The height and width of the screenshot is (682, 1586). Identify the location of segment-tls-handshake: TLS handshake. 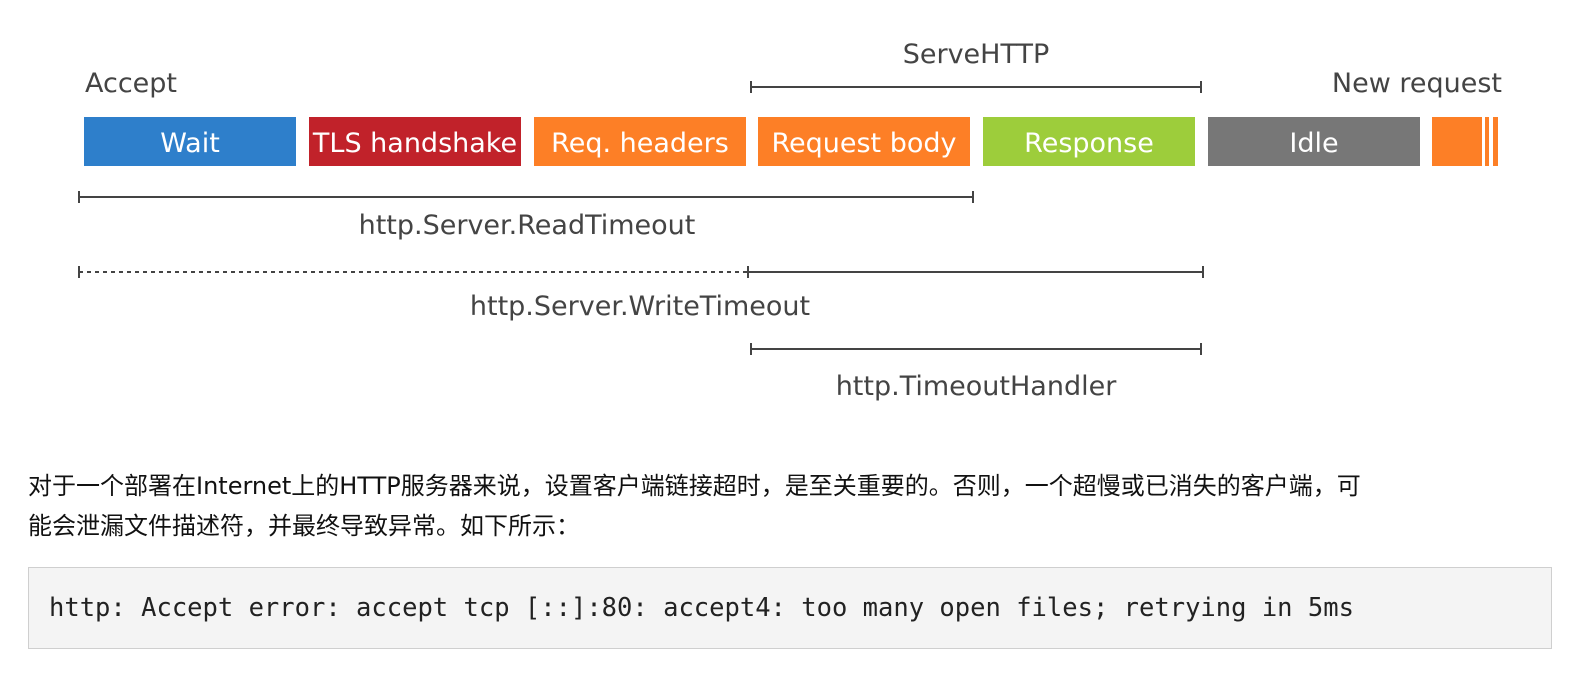
(415, 141).